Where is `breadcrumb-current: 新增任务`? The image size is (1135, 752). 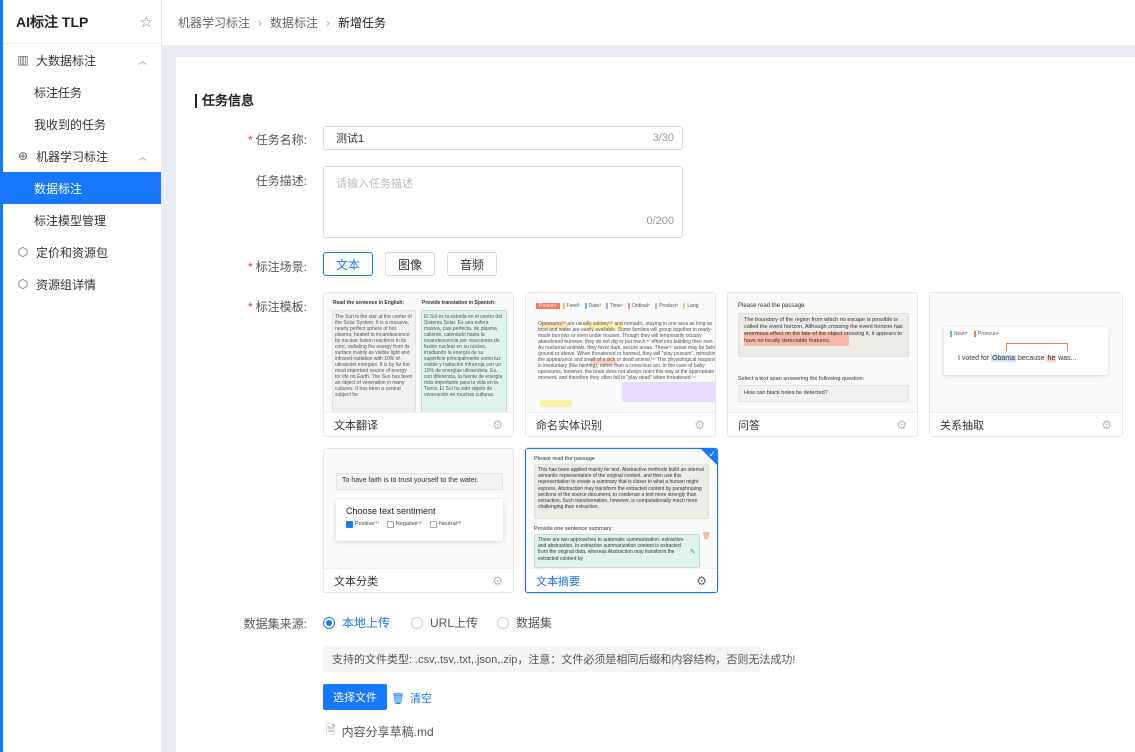 breadcrumb-current: 新增任务 is located at coordinates (362, 23).